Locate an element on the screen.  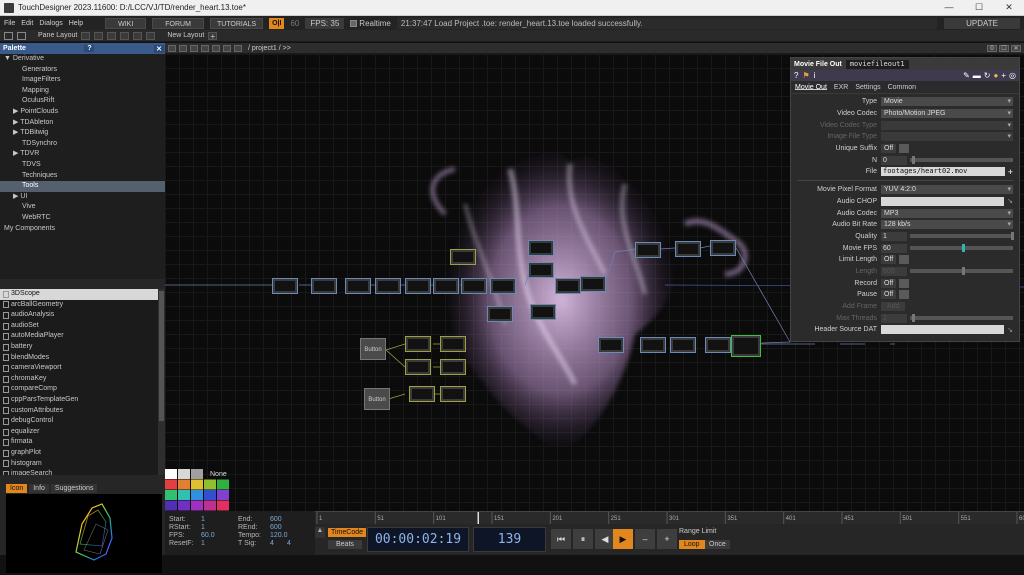
edit-pencil-icon: ✎ is located at coordinates (966, 75).